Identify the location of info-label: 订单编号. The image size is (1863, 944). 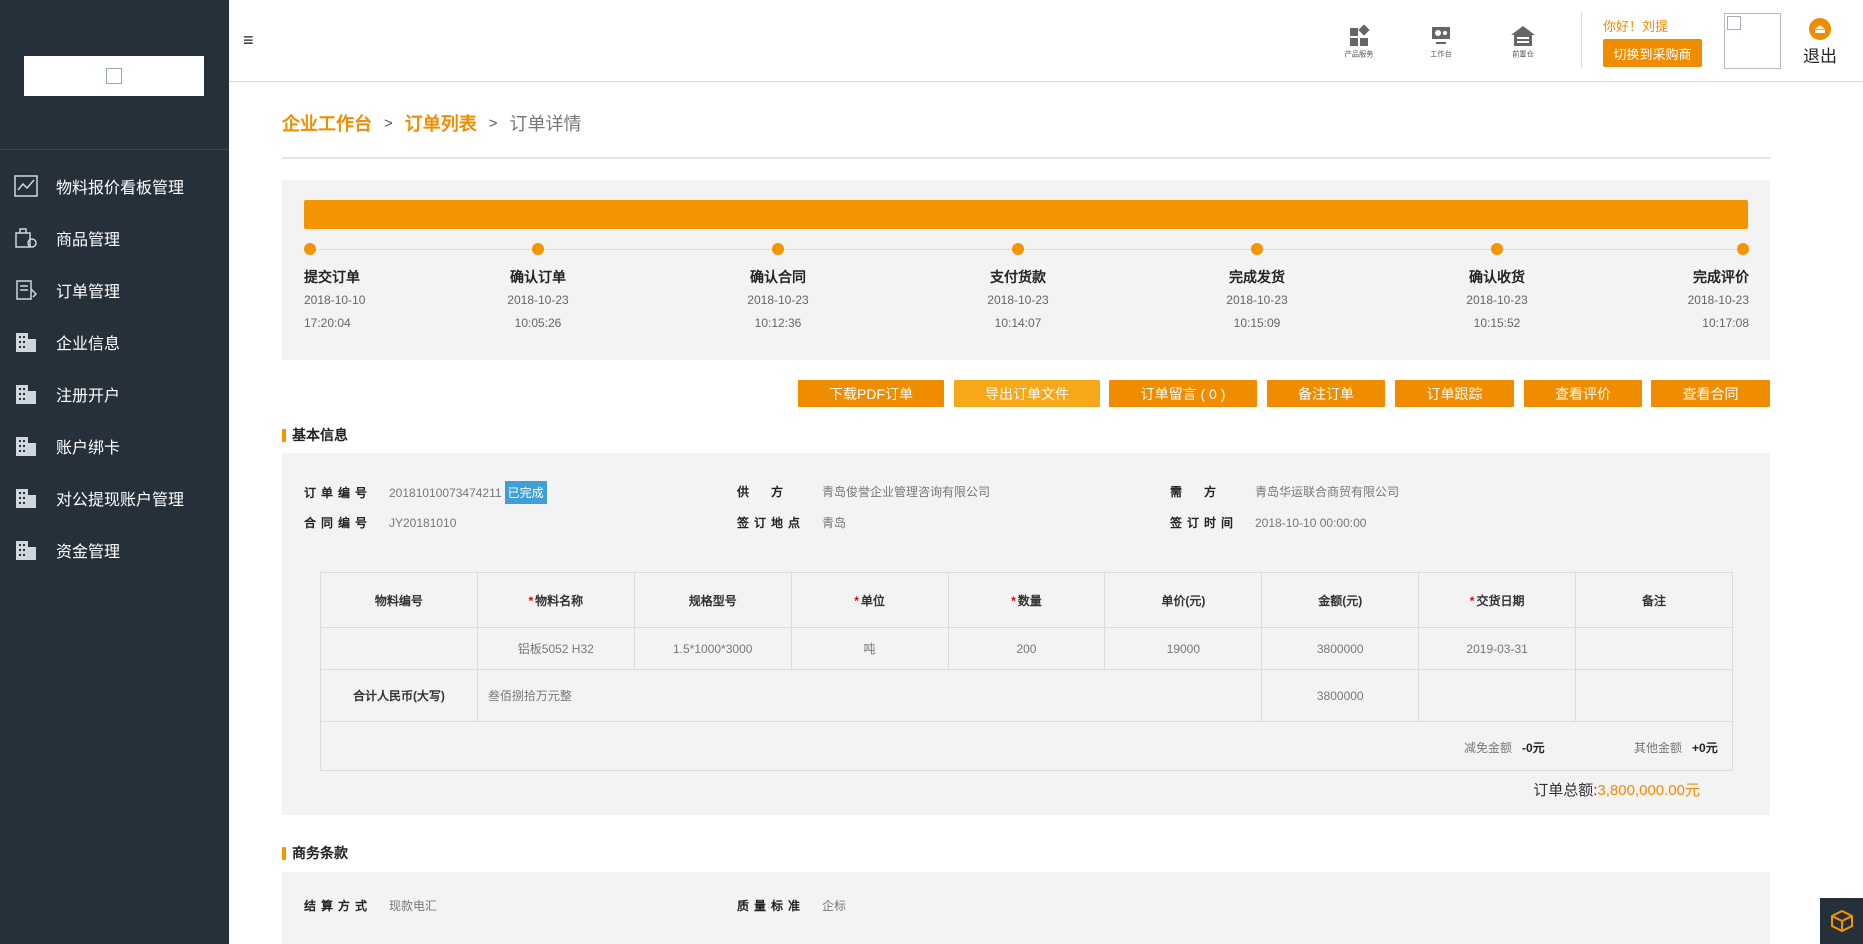
(338, 493).